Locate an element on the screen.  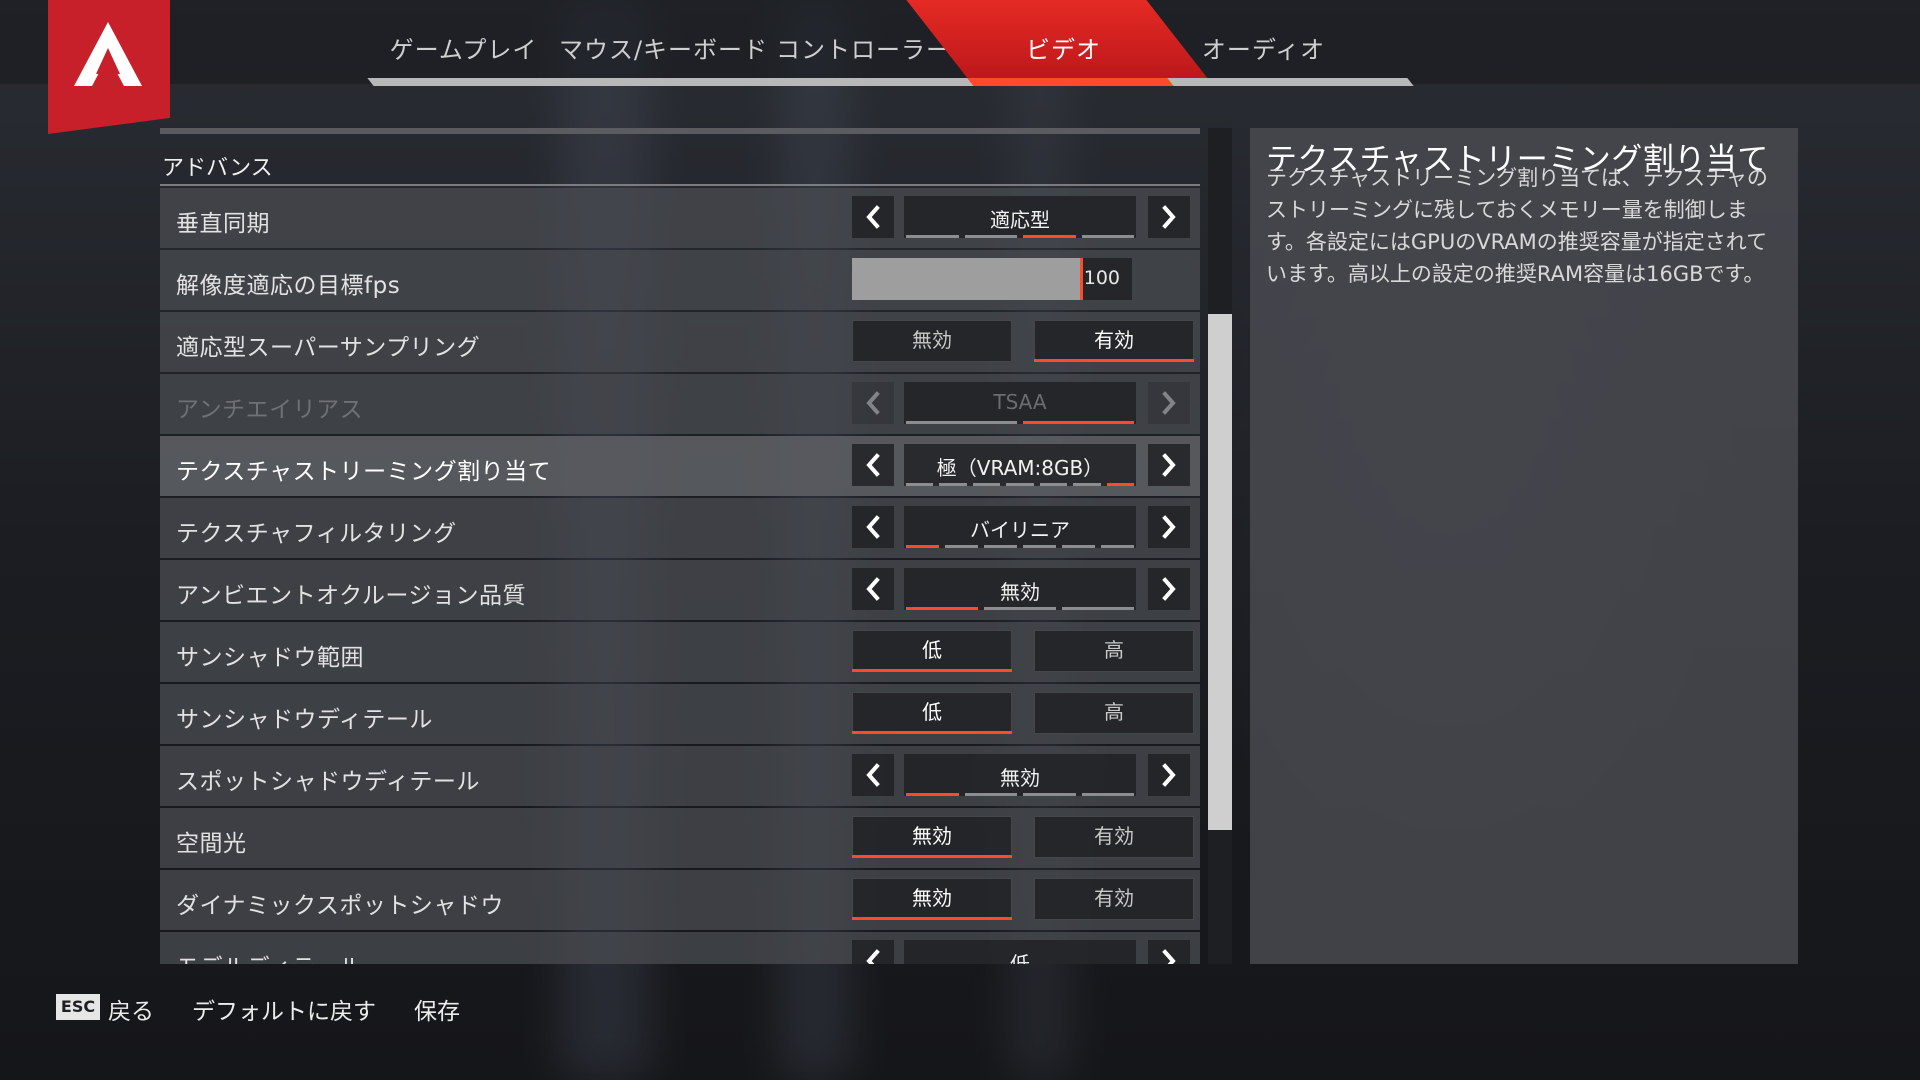
setting-row: サンシャドウディテール 低高 is located at coordinates (680, 714).